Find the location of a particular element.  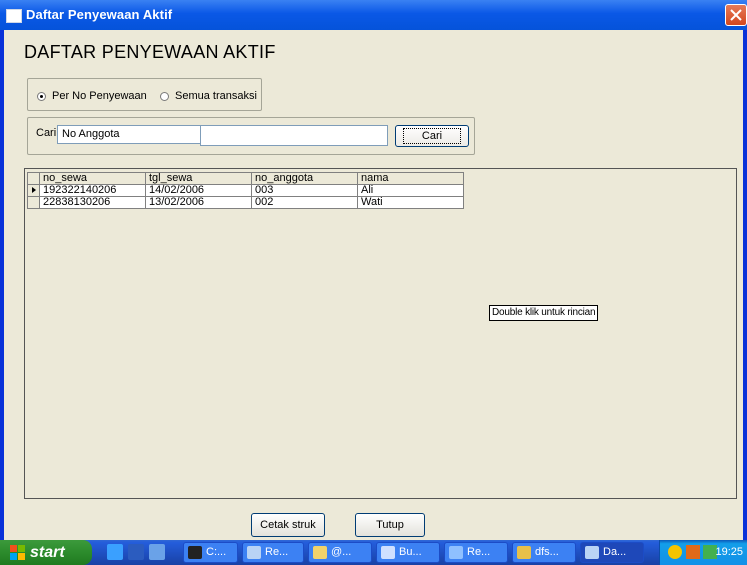

search-field-select: No Anggota is located at coordinates (137, 134).